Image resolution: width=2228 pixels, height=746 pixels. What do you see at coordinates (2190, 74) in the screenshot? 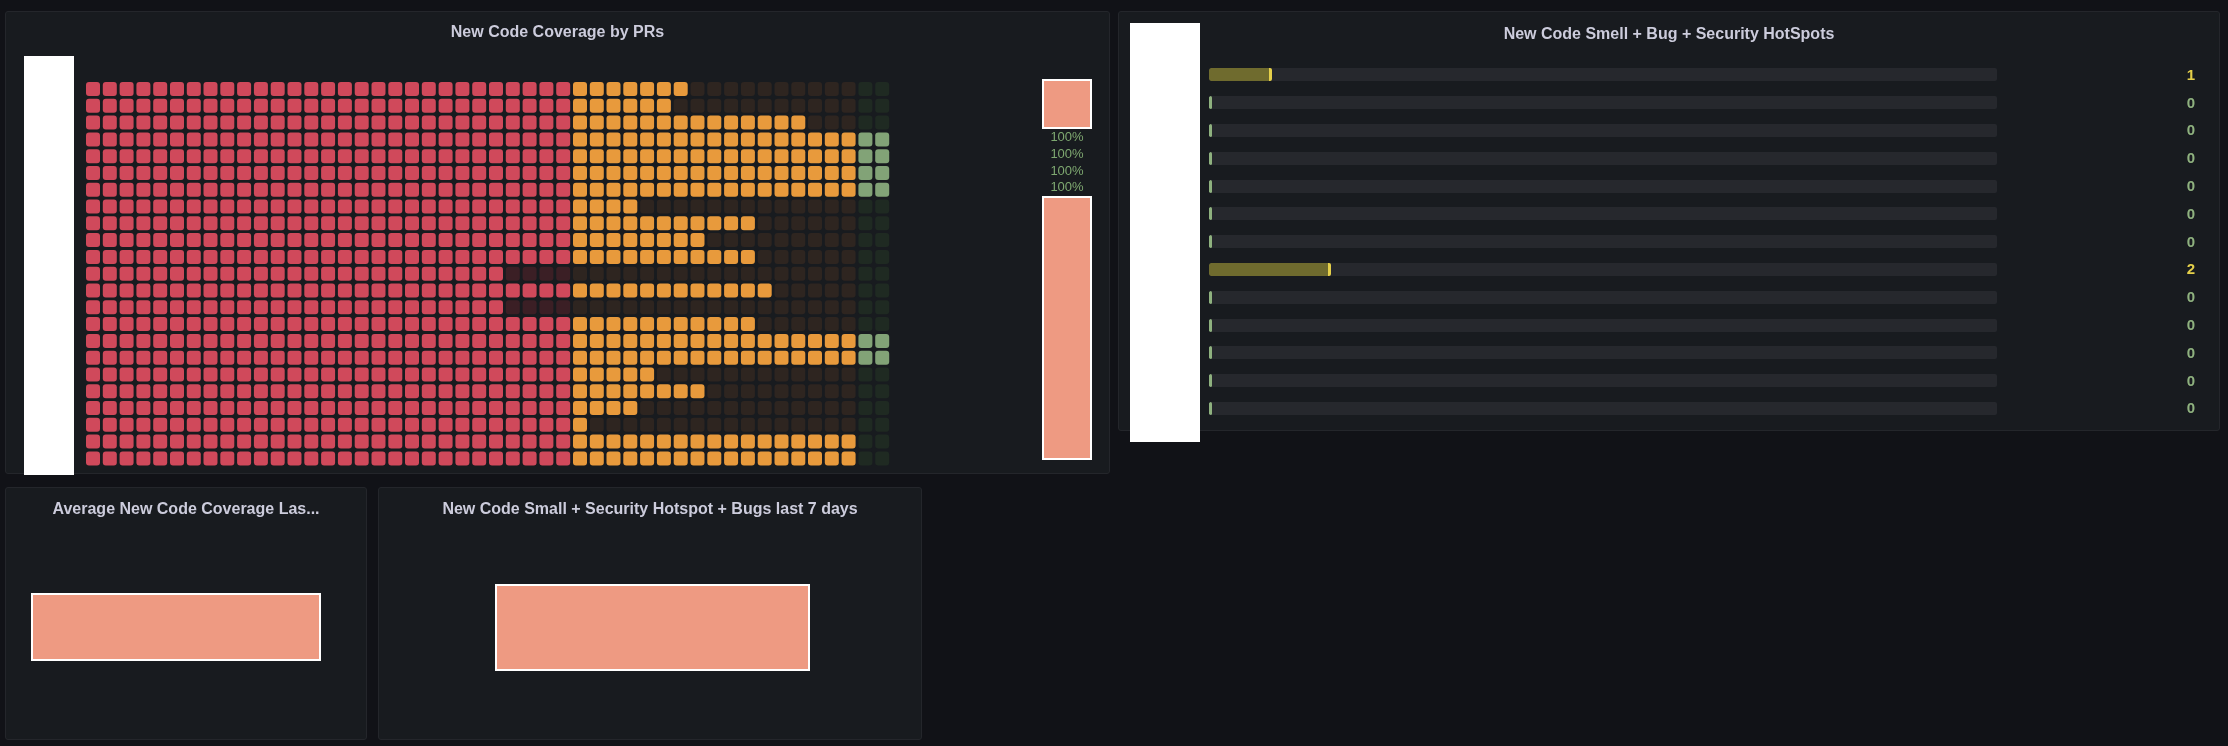
I see `bar-value: 1` at bounding box center [2190, 74].